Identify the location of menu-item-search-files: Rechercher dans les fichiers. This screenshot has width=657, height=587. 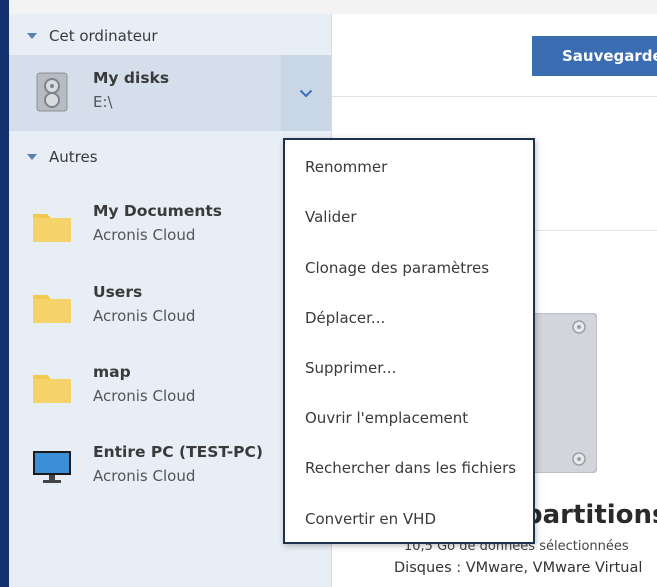
(410, 468).